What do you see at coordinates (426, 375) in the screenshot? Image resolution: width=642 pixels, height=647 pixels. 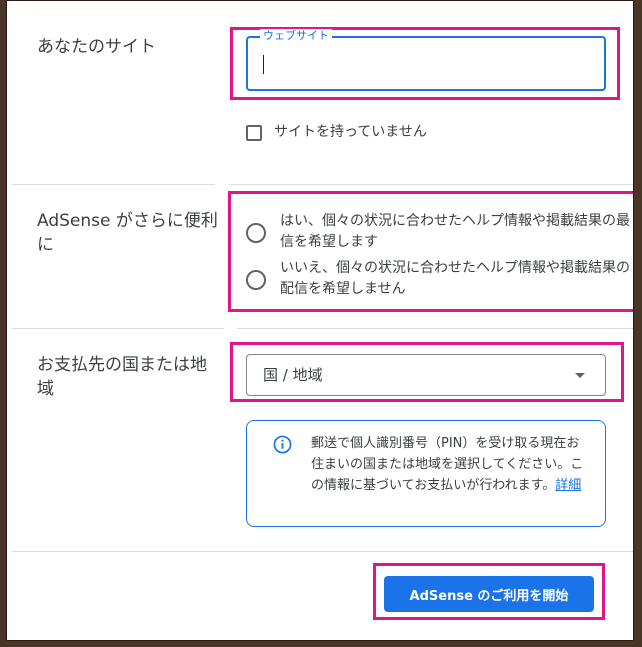 I see `country-select: 国 / 地域` at bounding box center [426, 375].